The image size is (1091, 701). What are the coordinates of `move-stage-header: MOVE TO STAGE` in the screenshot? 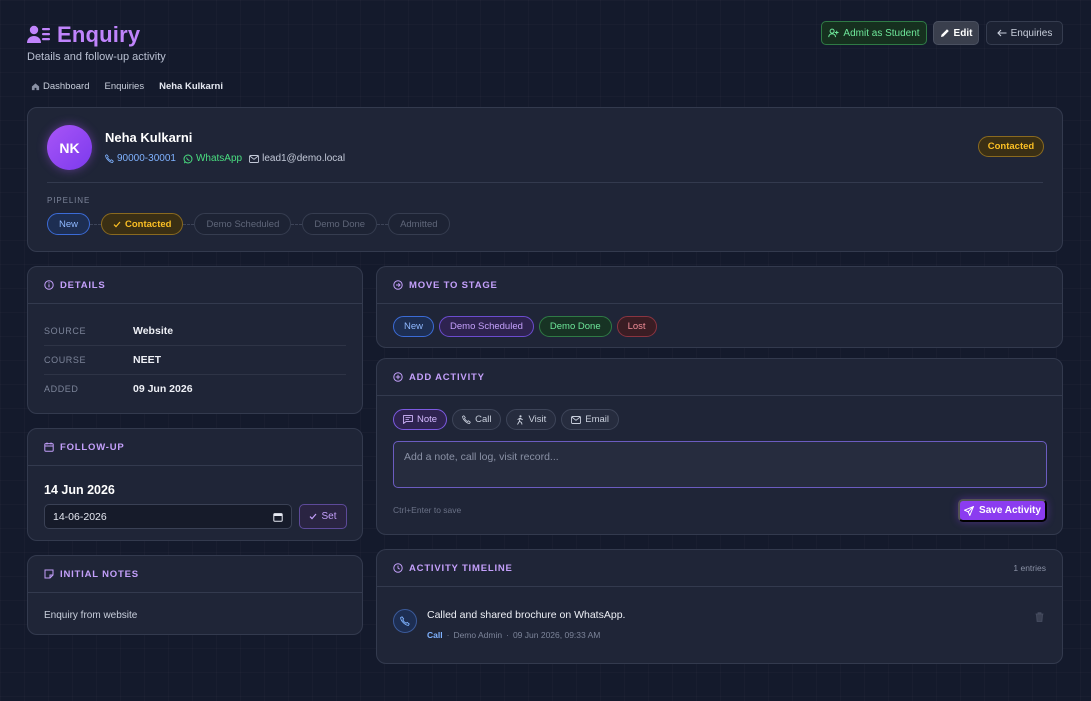 It's located at (719, 285).